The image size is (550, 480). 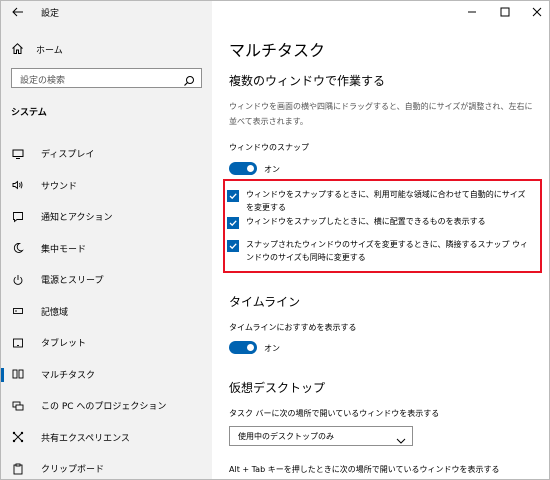 What do you see at coordinates (49, 50) in the screenshot?
I see `home-label: ホーム` at bounding box center [49, 50].